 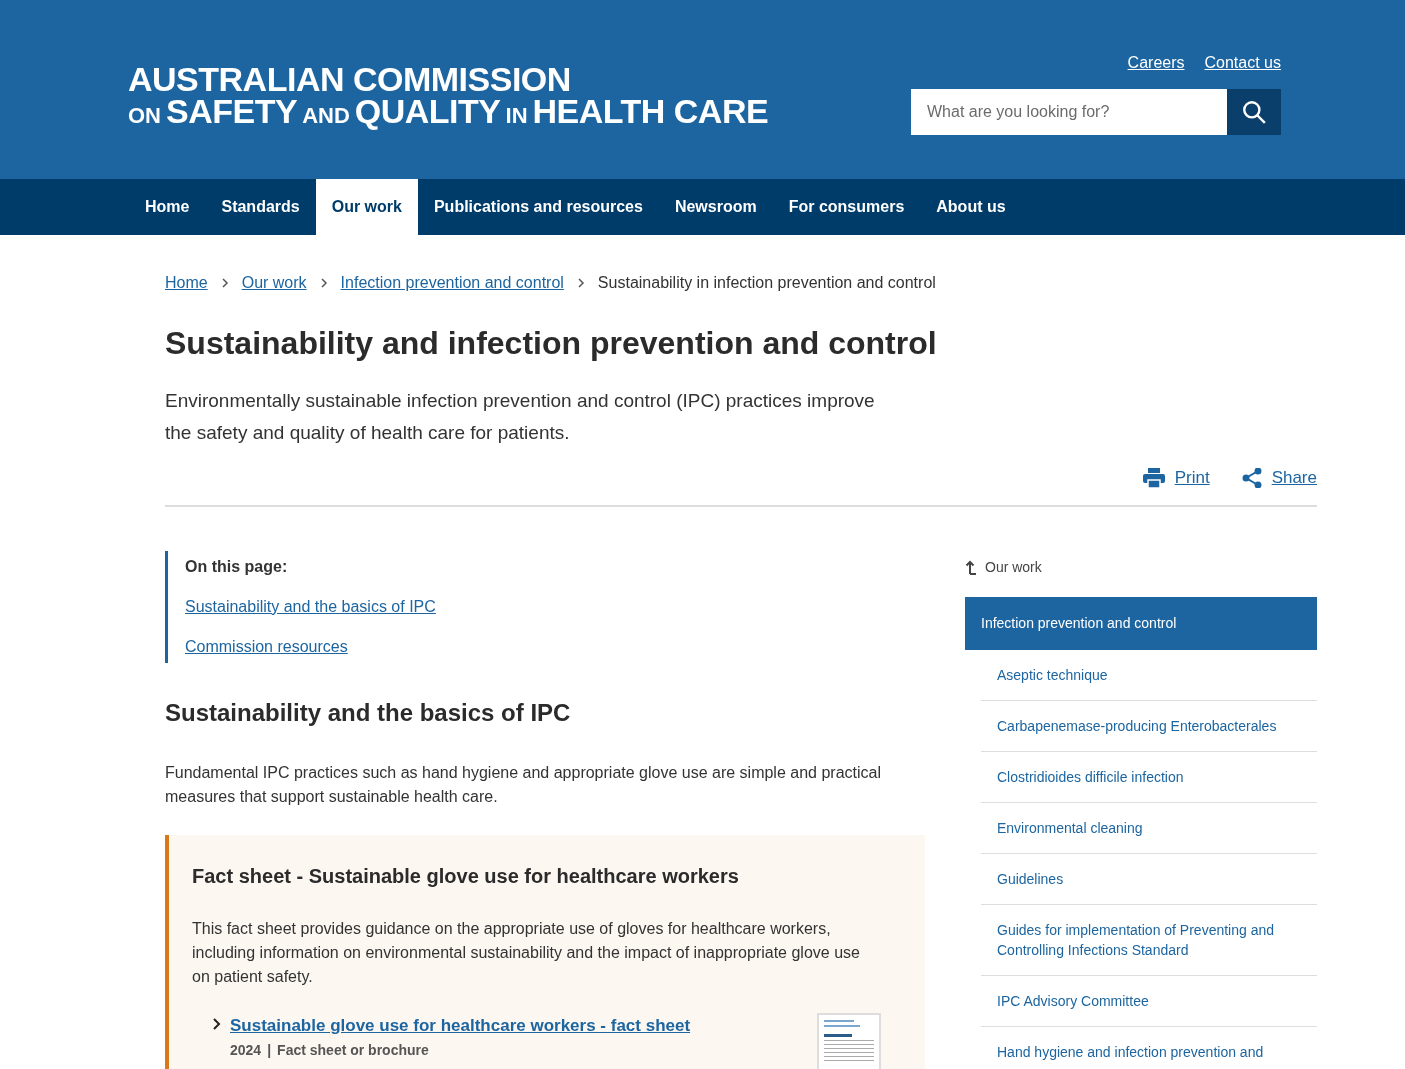 What do you see at coordinates (551, 343) in the screenshot?
I see `page-title: Sustainability and infection prevention and control` at bounding box center [551, 343].